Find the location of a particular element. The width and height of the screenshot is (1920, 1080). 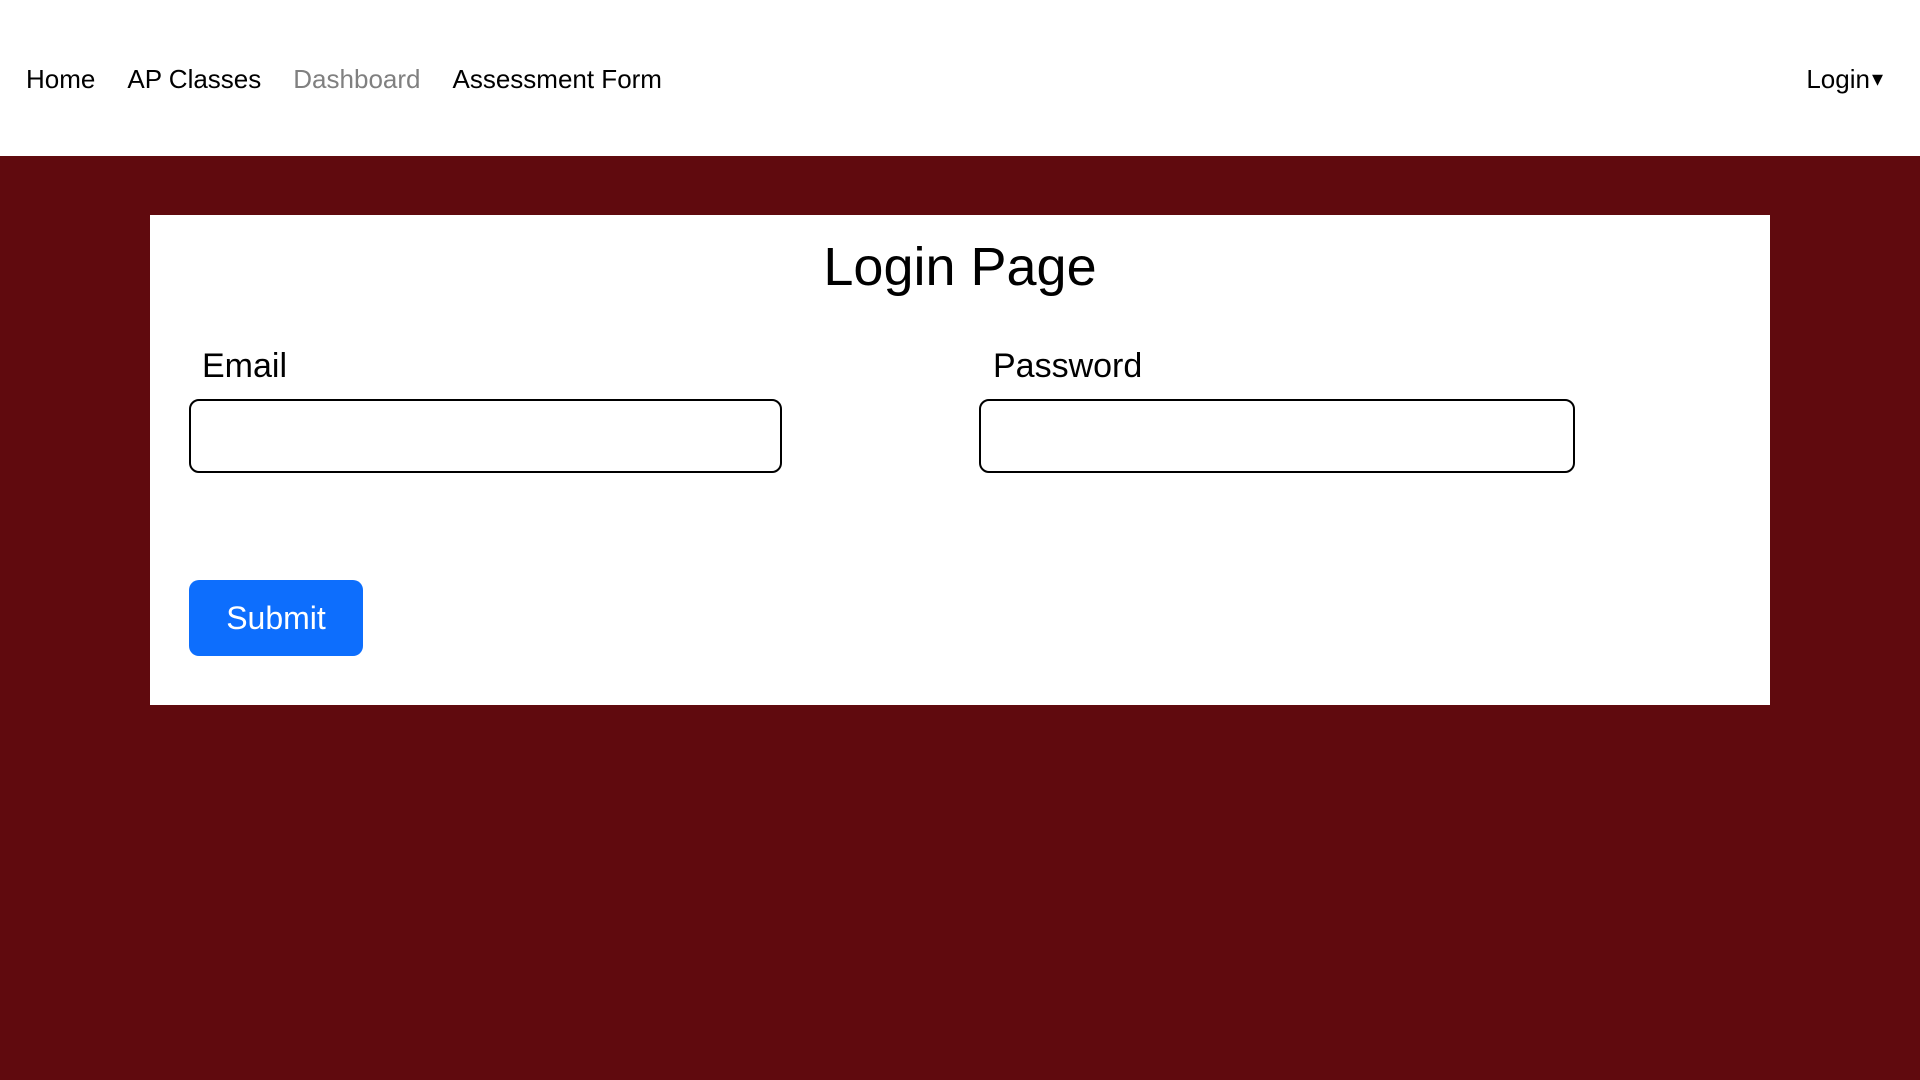

login-dropdown: Login ▾ is located at coordinates (1844, 79).